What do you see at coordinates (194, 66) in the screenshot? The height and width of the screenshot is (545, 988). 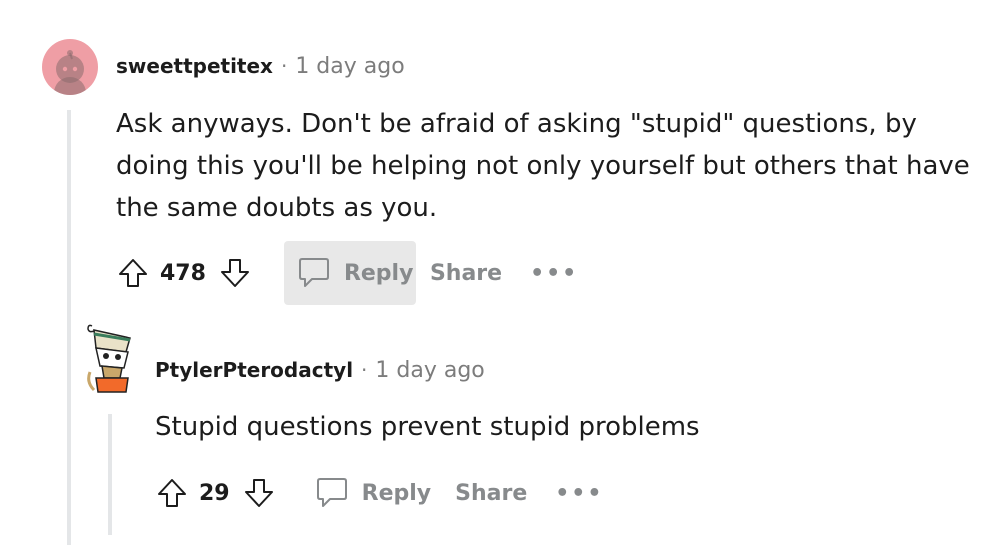 I see `username: sweettpetitex` at bounding box center [194, 66].